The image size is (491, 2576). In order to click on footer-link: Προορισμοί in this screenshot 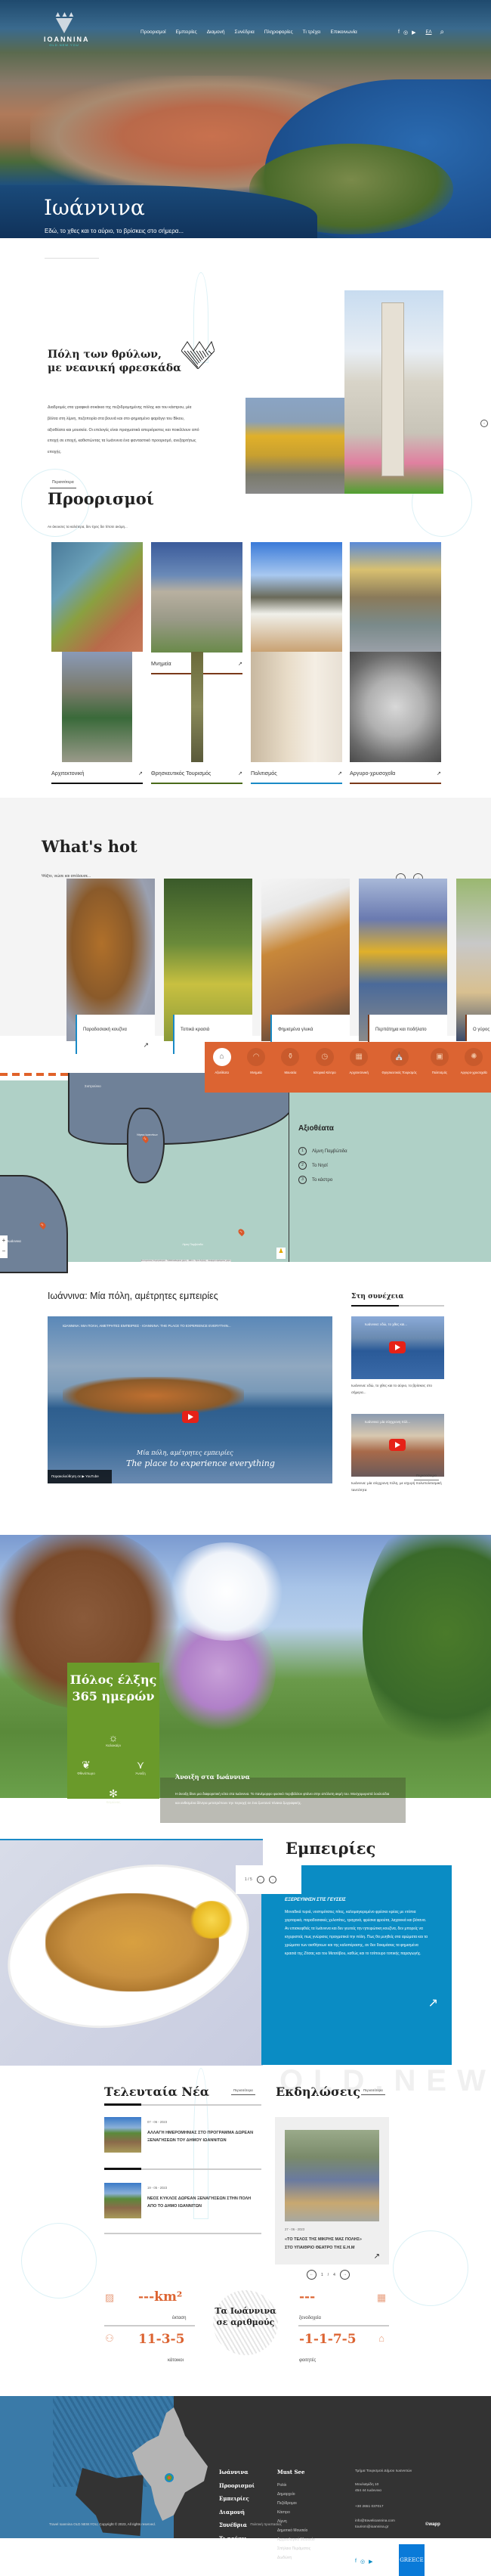, I will do `click(238, 2485)`.